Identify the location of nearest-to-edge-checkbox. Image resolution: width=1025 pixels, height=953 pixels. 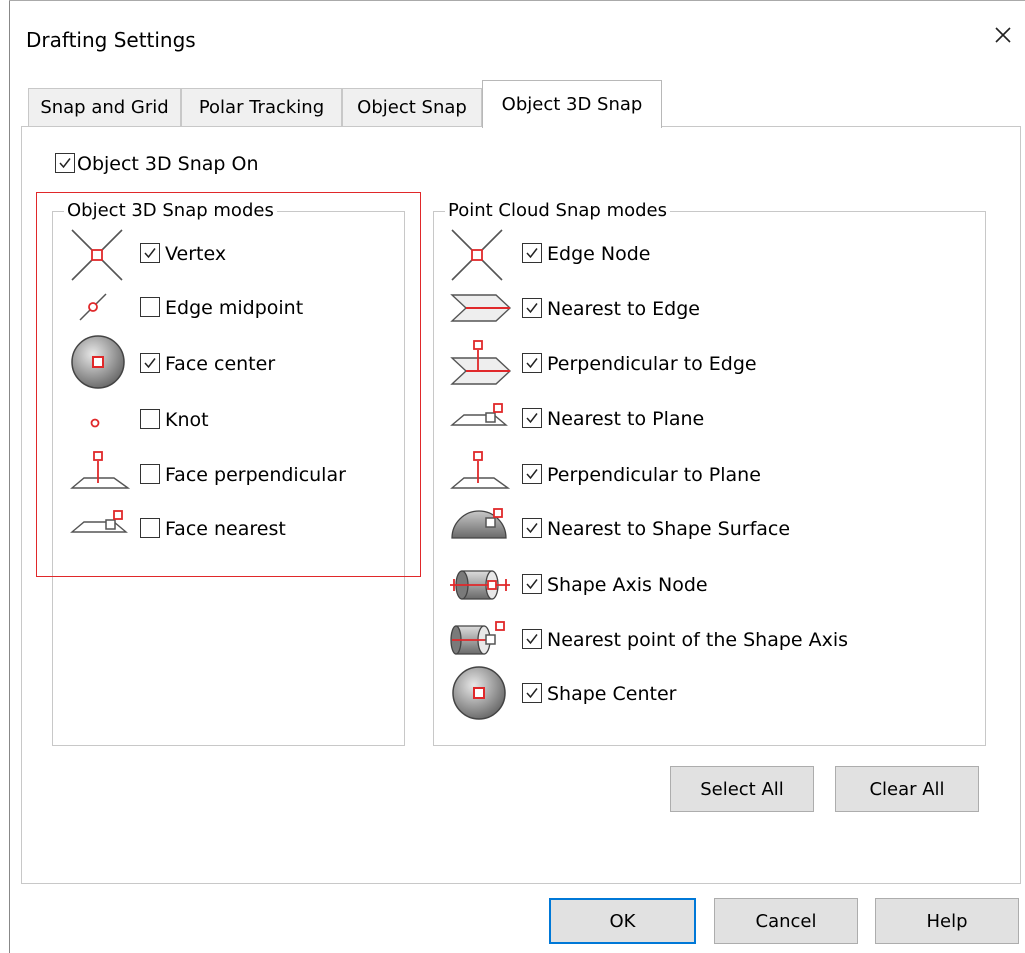
(532, 308).